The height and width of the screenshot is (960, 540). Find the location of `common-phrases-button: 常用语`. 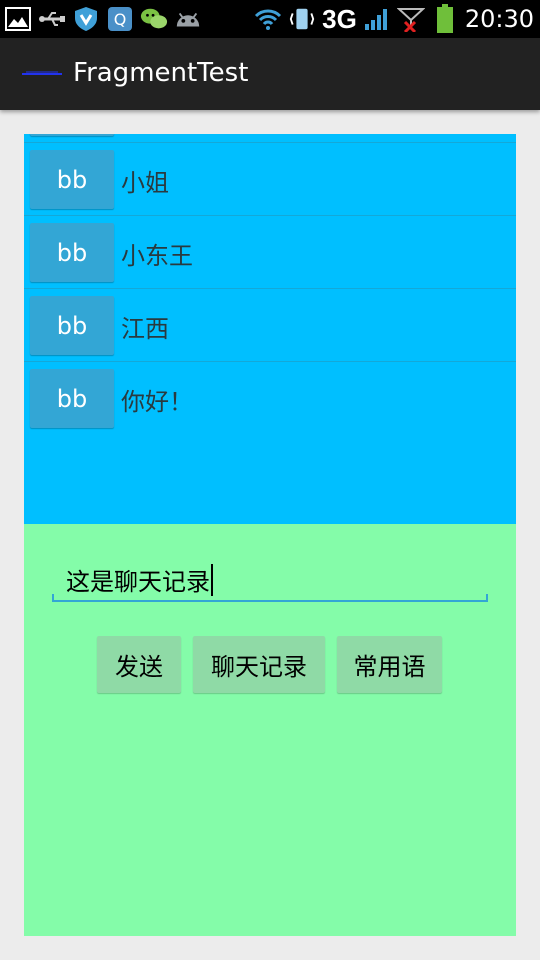

common-phrases-button: 常用语 is located at coordinates (389, 664).